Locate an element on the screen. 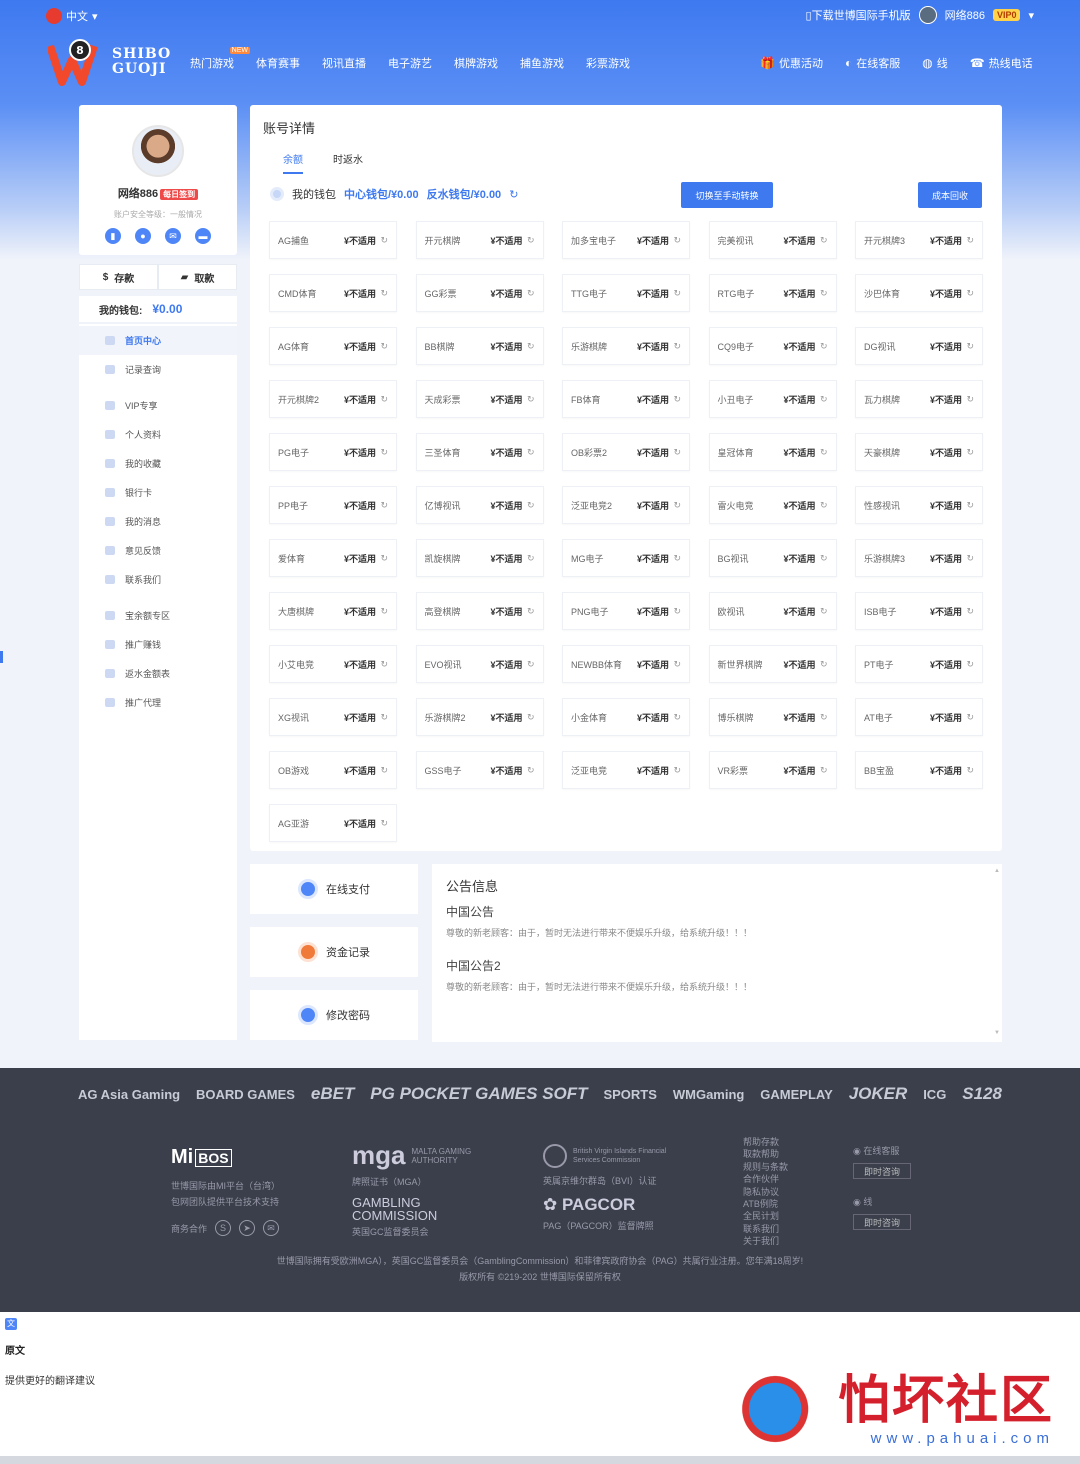 The width and height of the screenshot is (1080, 1464). nav-item: 体育赛事 is located at coordinates (289, 63).